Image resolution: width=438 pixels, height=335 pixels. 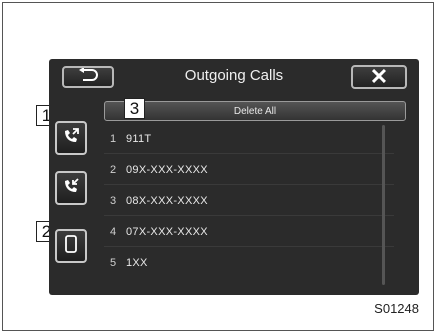 What do you see at coordinates (249, 262) in the screenshot?
I see `list-item: 5 1XX` at bounding box center [249, 262].